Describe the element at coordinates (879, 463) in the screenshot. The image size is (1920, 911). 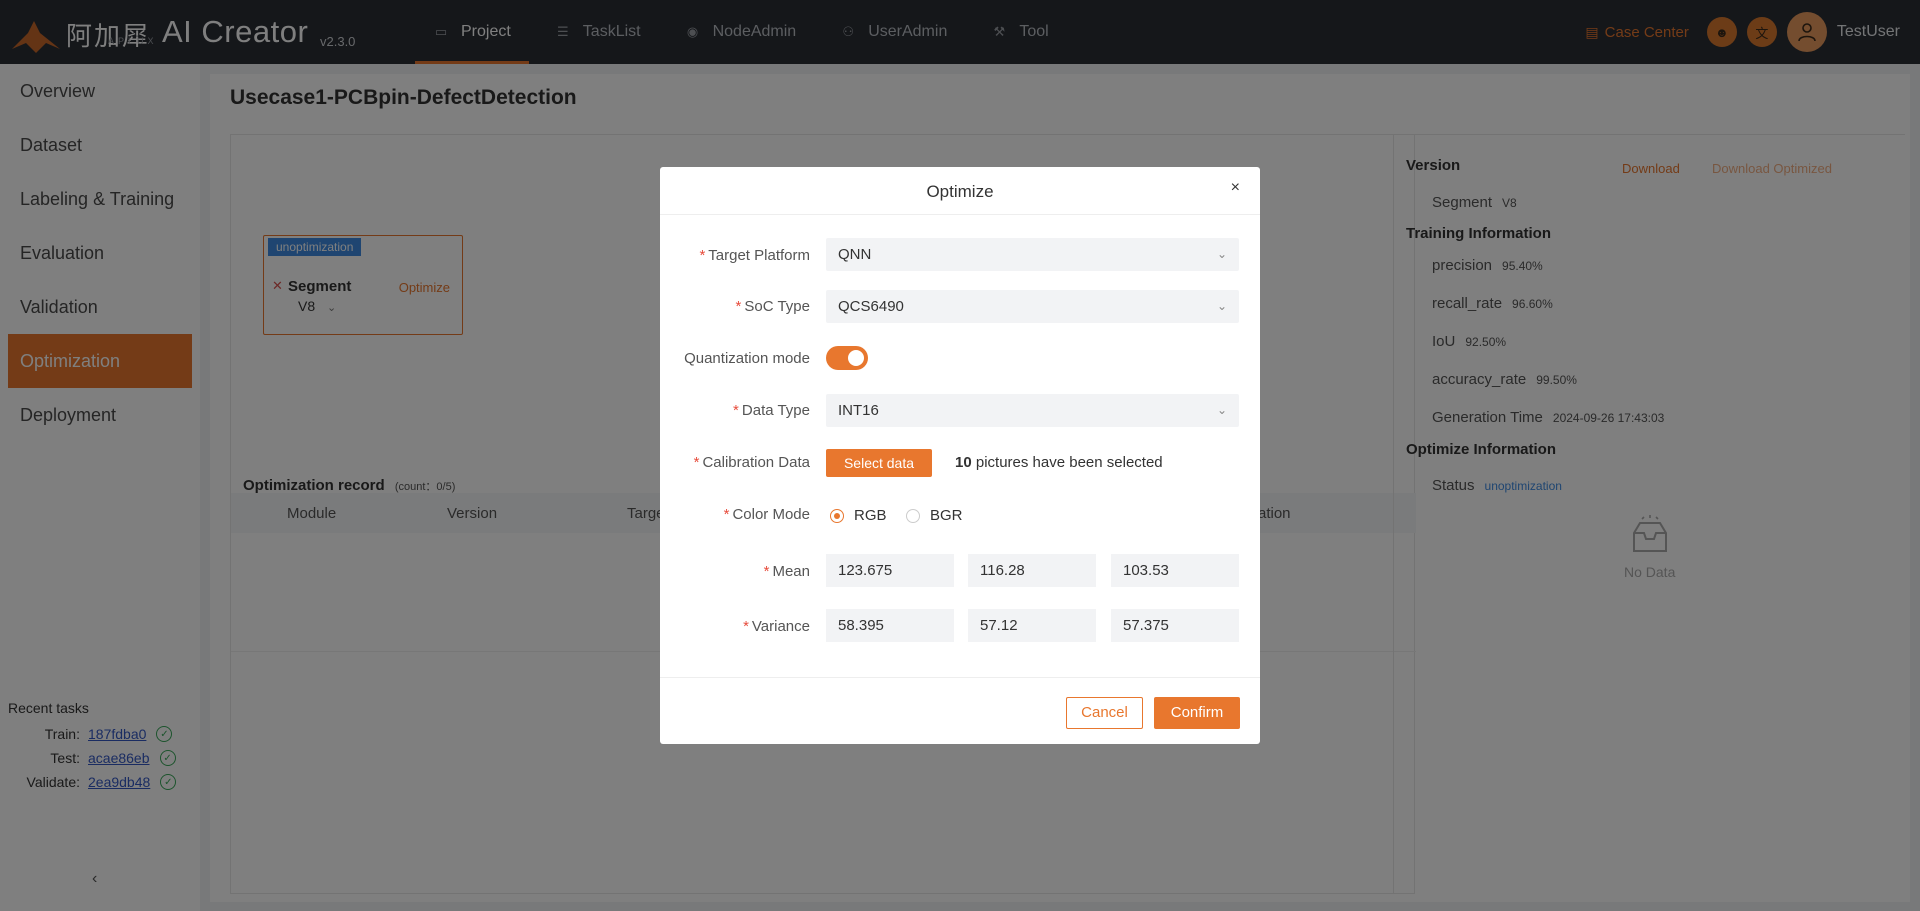
I see `select-data-button: Select data` at that location.